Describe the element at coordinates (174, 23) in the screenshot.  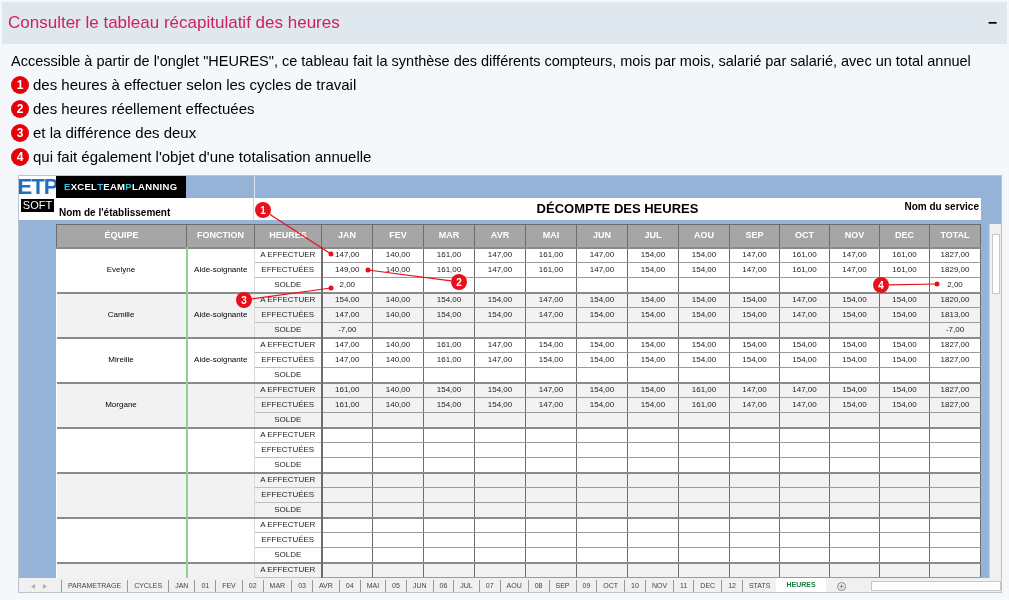
I see `panel-title: Consulter le tableau récapitulatif des heures` at that location.